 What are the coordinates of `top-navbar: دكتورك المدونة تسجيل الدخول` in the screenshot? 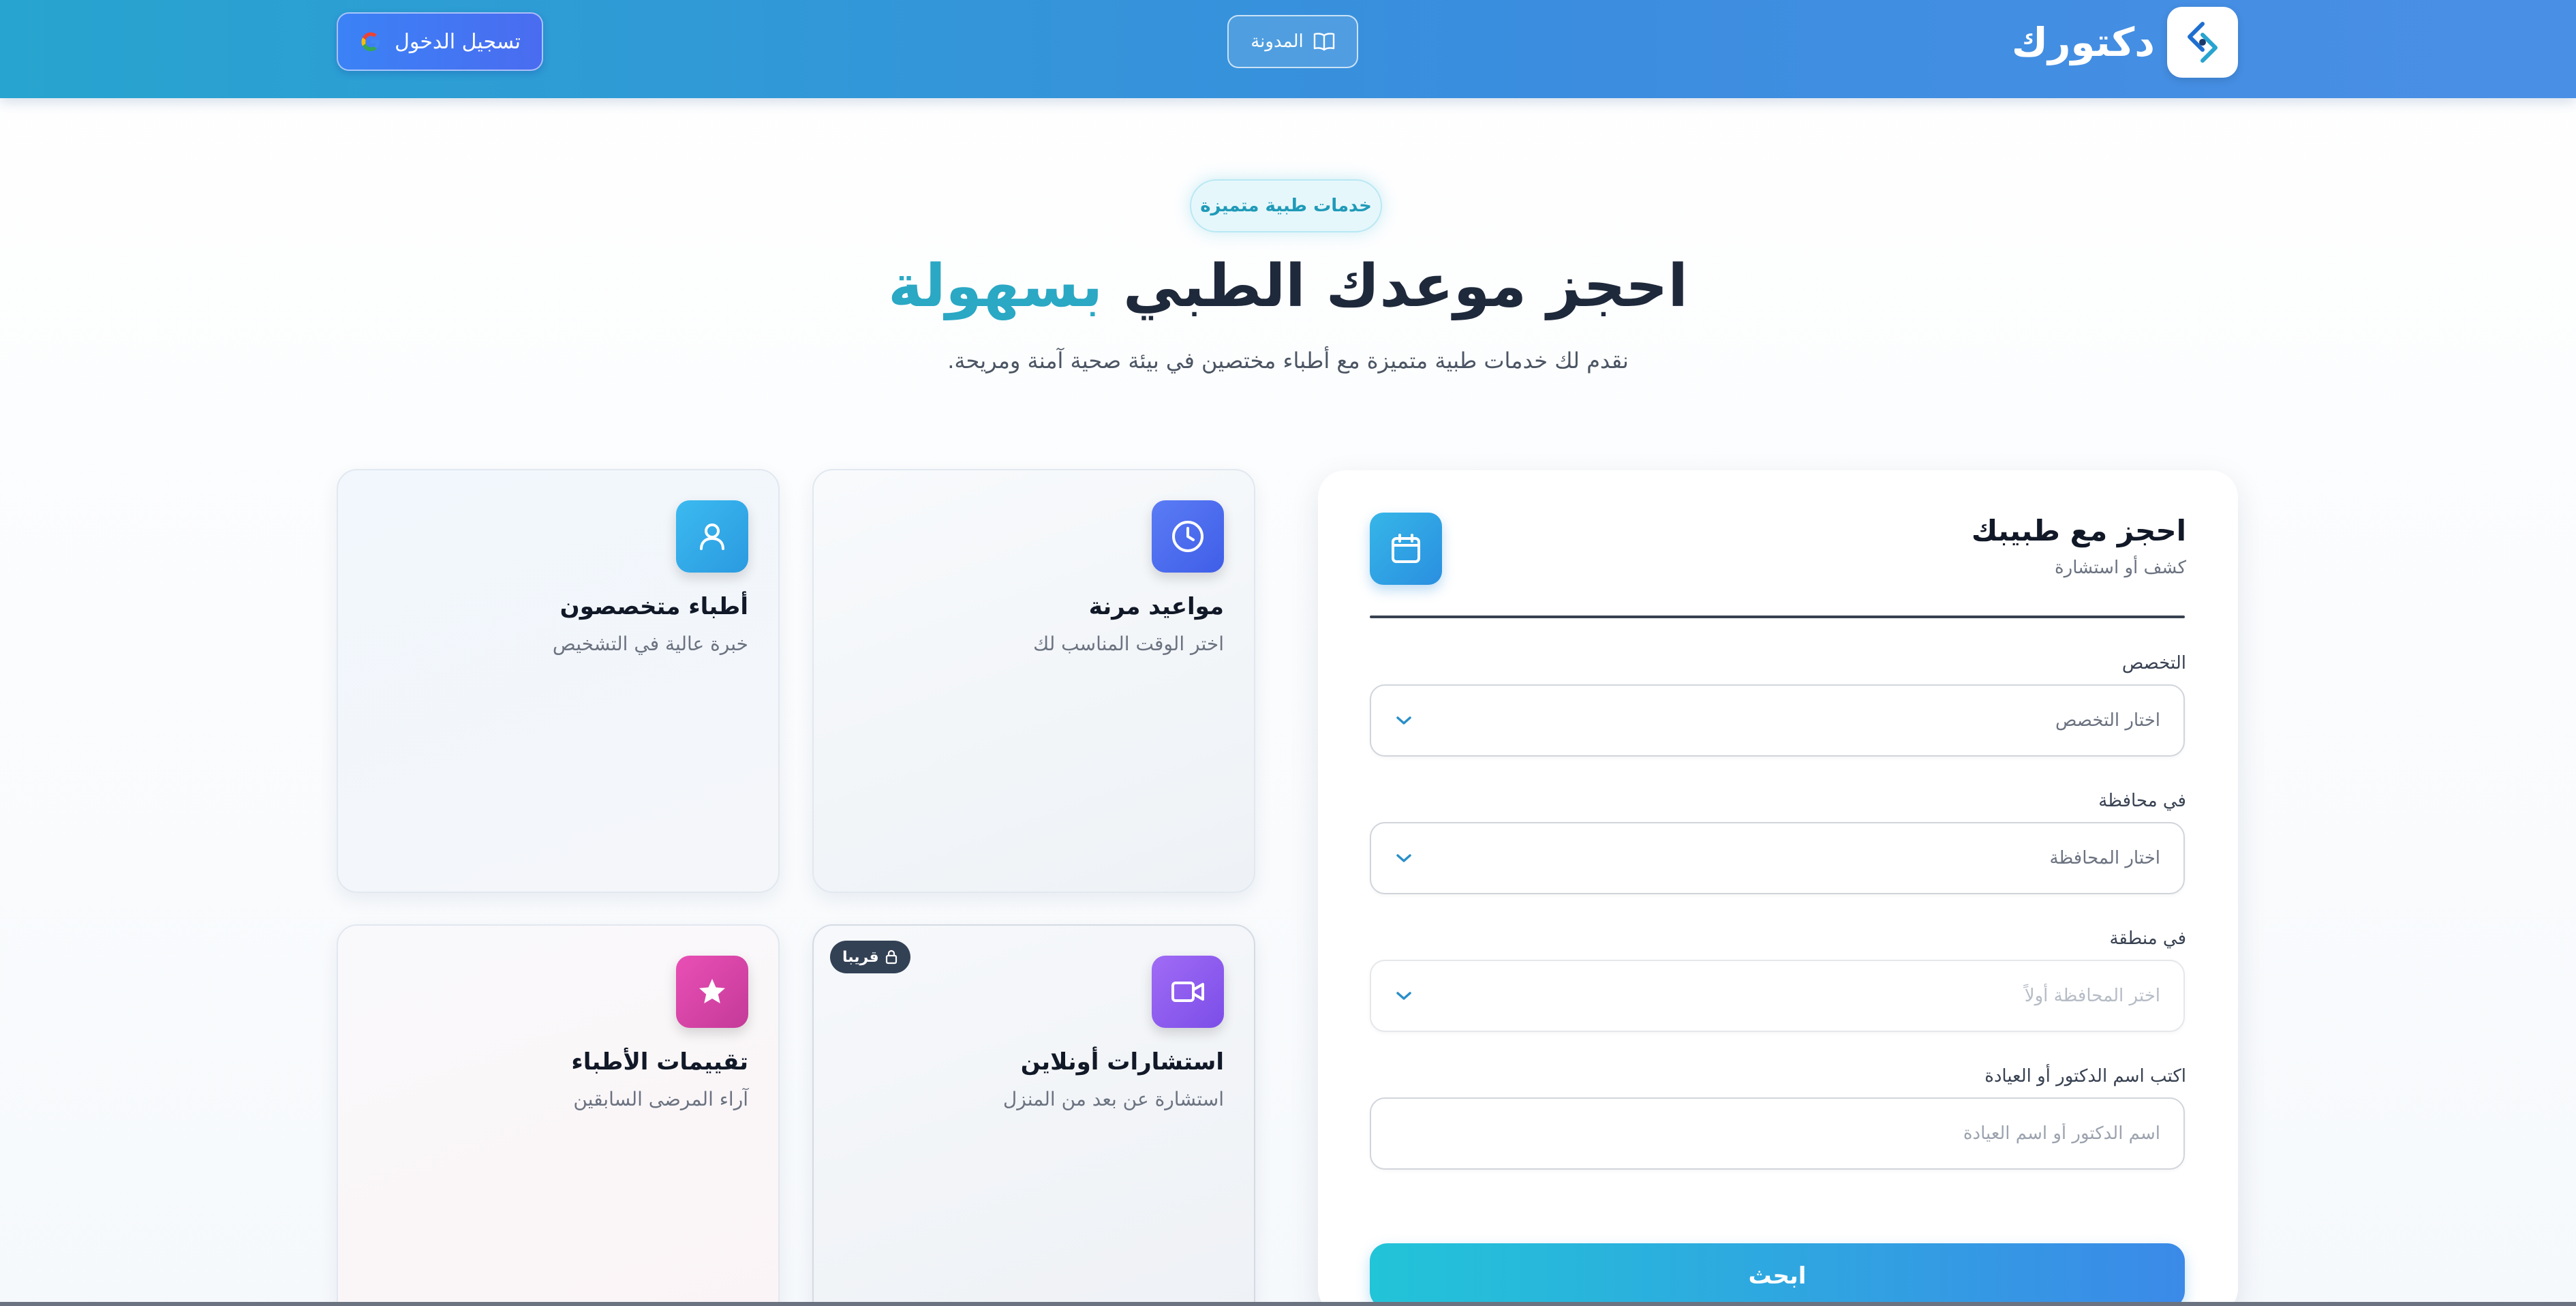 It's located at (1288, 49).